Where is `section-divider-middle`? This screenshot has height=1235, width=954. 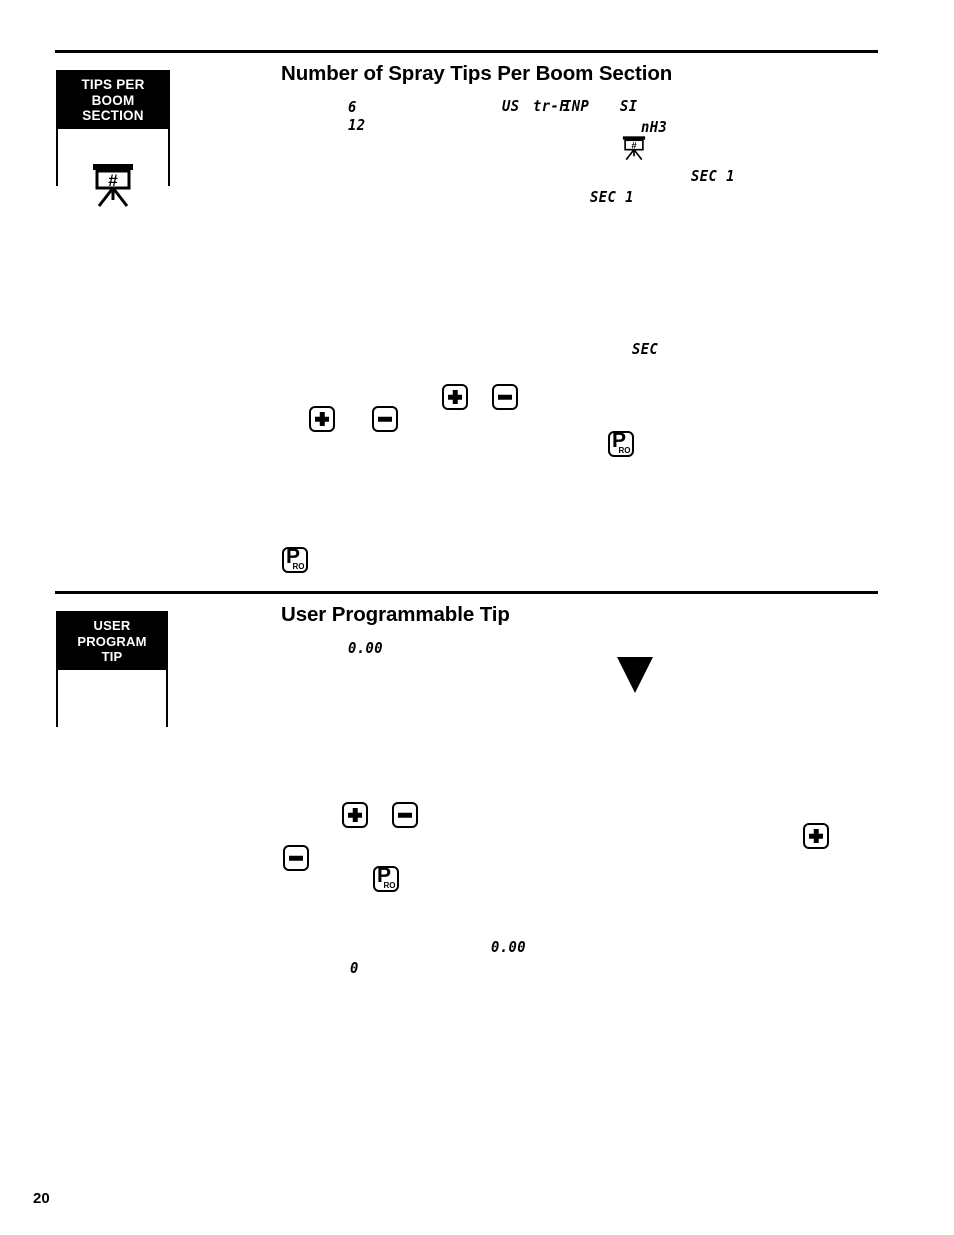 section-divider-middle is located at coordinates (466, 592).